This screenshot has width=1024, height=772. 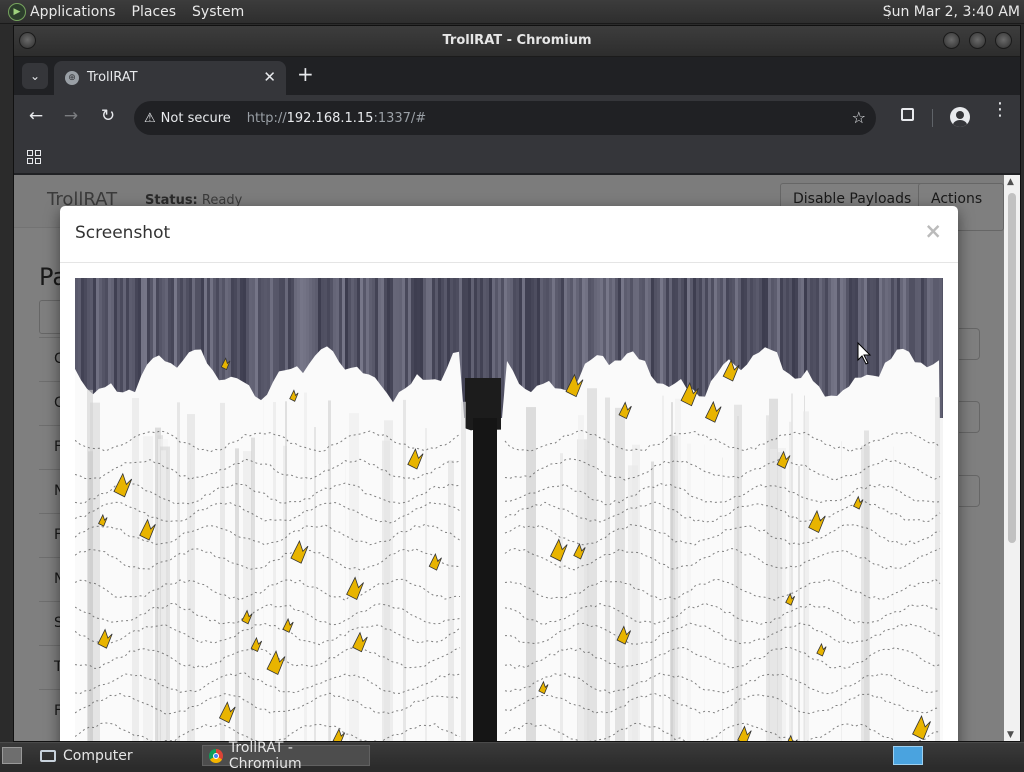 What do you see at coordinates (71, 116) in the screenshot?
I see `forward-arrow-icon: →` at bounding box center [71, 116].